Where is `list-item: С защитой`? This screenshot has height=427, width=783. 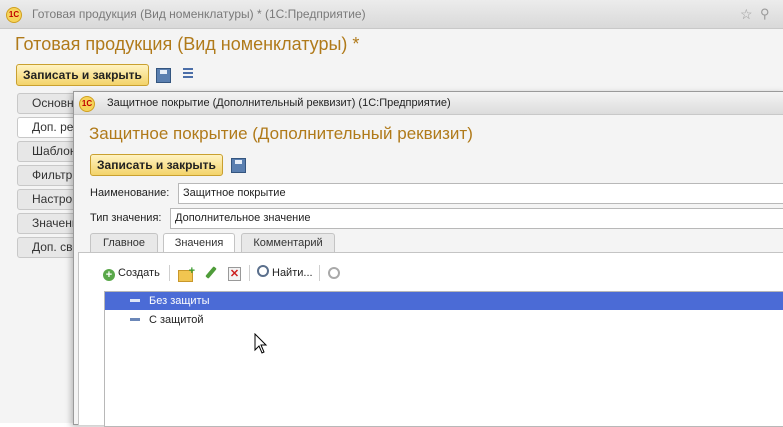
list-item: С защитой is located at coordinates (444, 320).